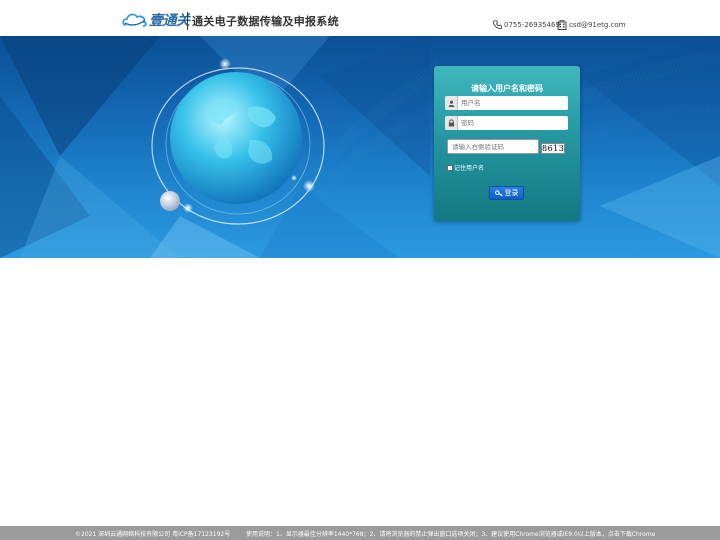 This screenshot has height=540, width=720. What do you see at coordinates (187, 21) in the screenshot?
I see `logo-divider` at bounding box center [187, 21].